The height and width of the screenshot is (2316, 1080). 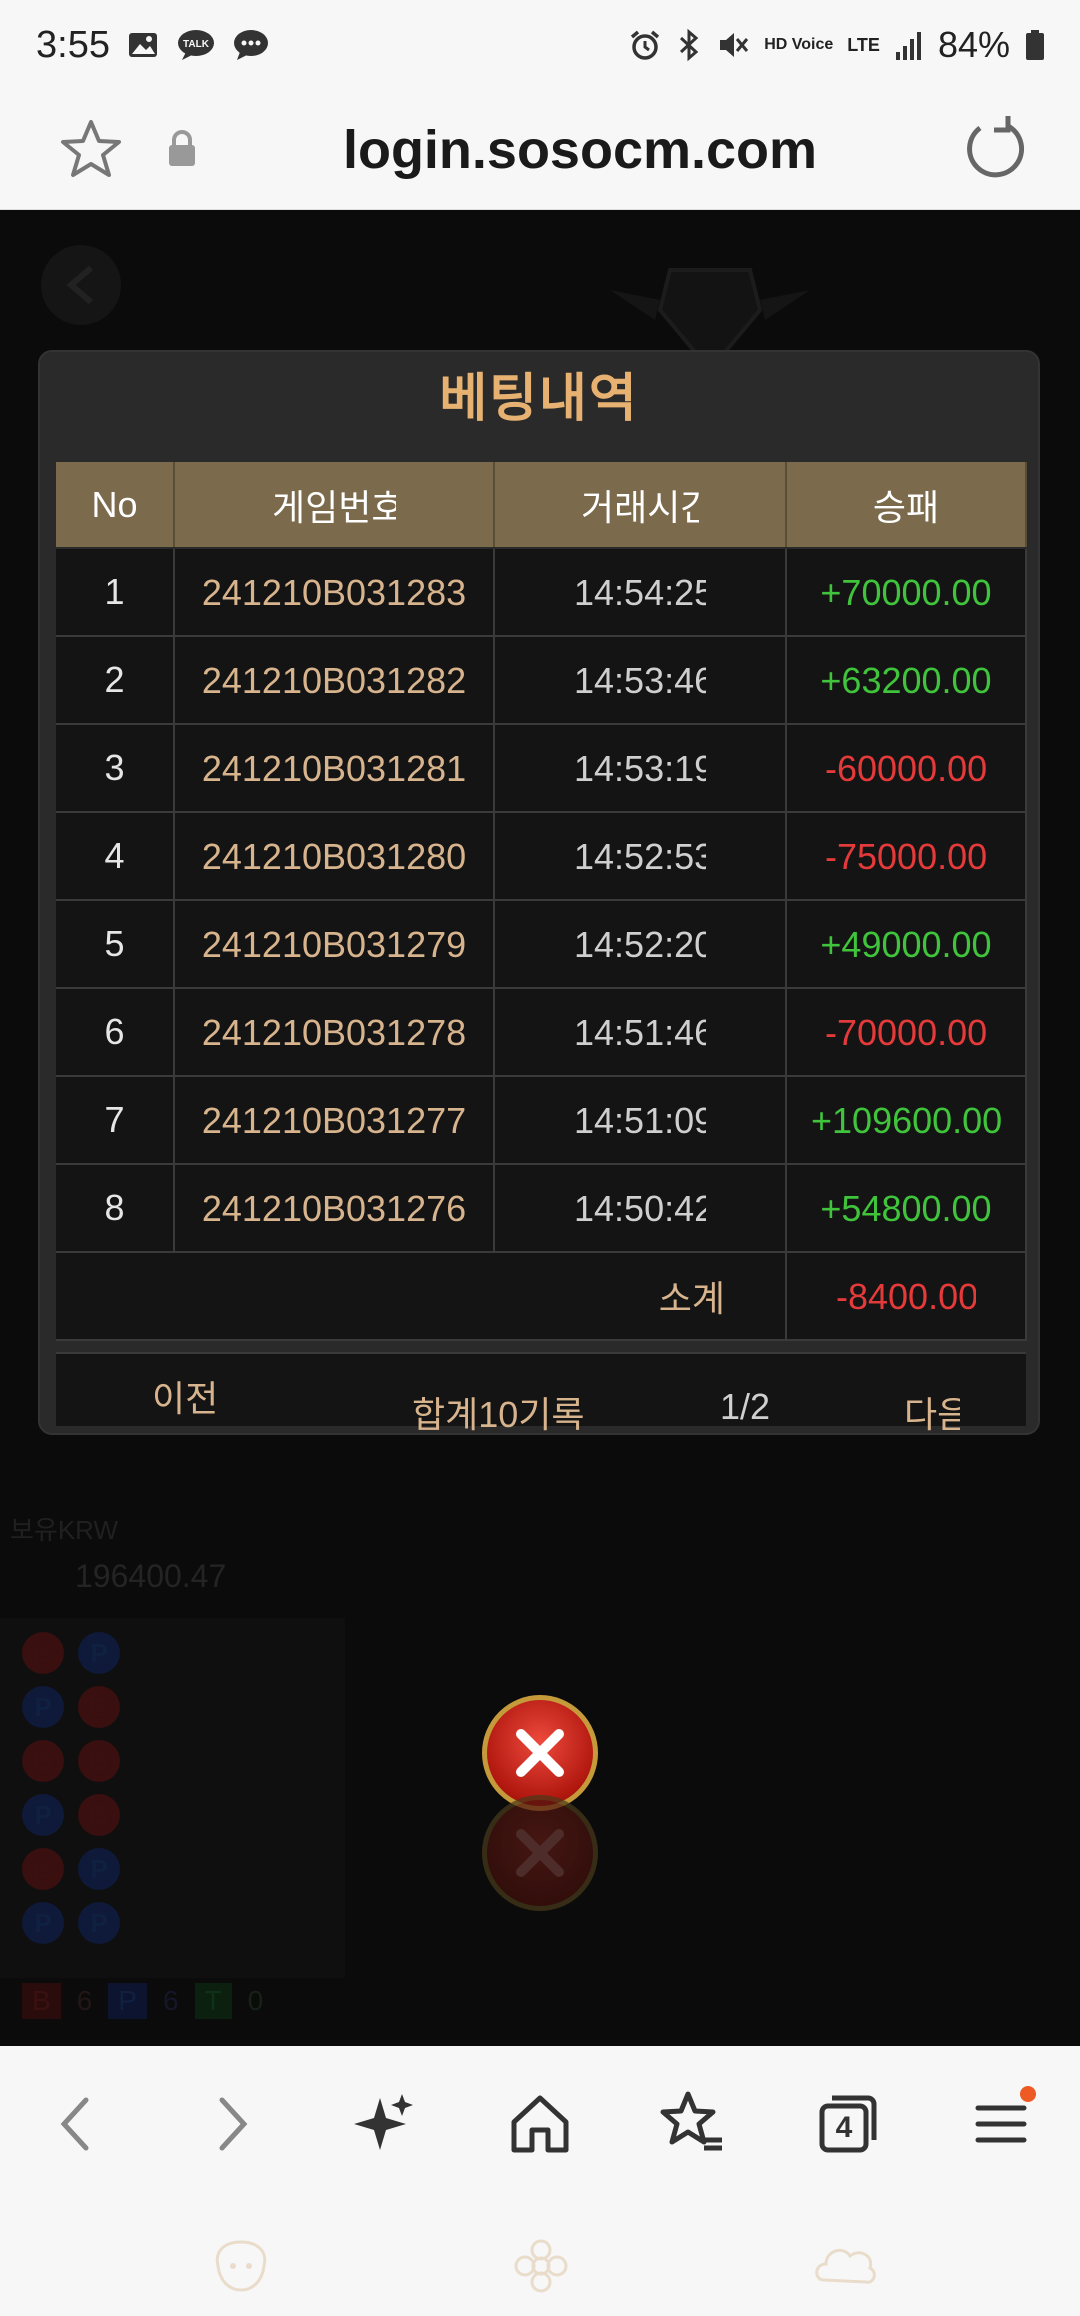 I want to click on count-strip: B 6 P 6 T 0, so click(x=142, y=2001).